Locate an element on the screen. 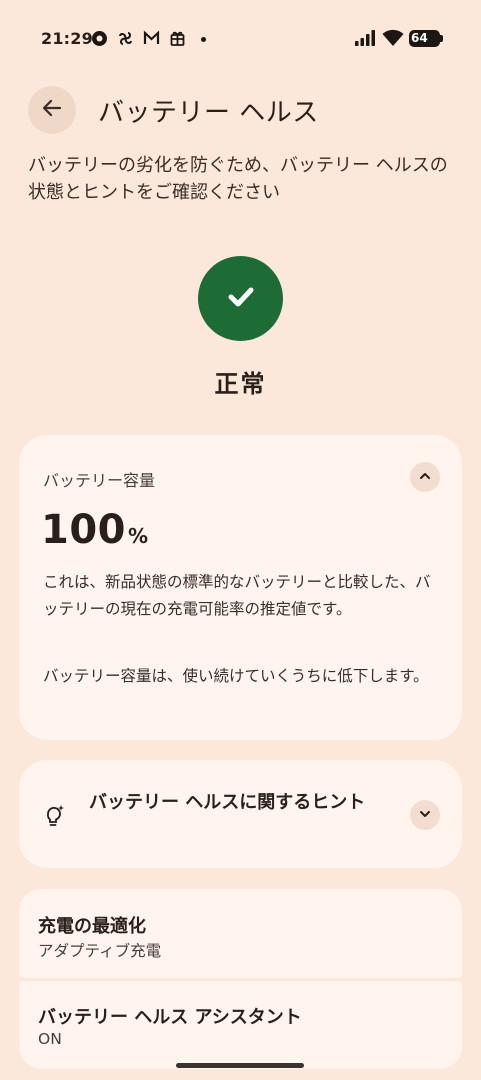 This screenshot has height=1080, width=481. charging-optimization-item: 充電の最適化 アダプティブ充電 is located at coordinates (240, 933).